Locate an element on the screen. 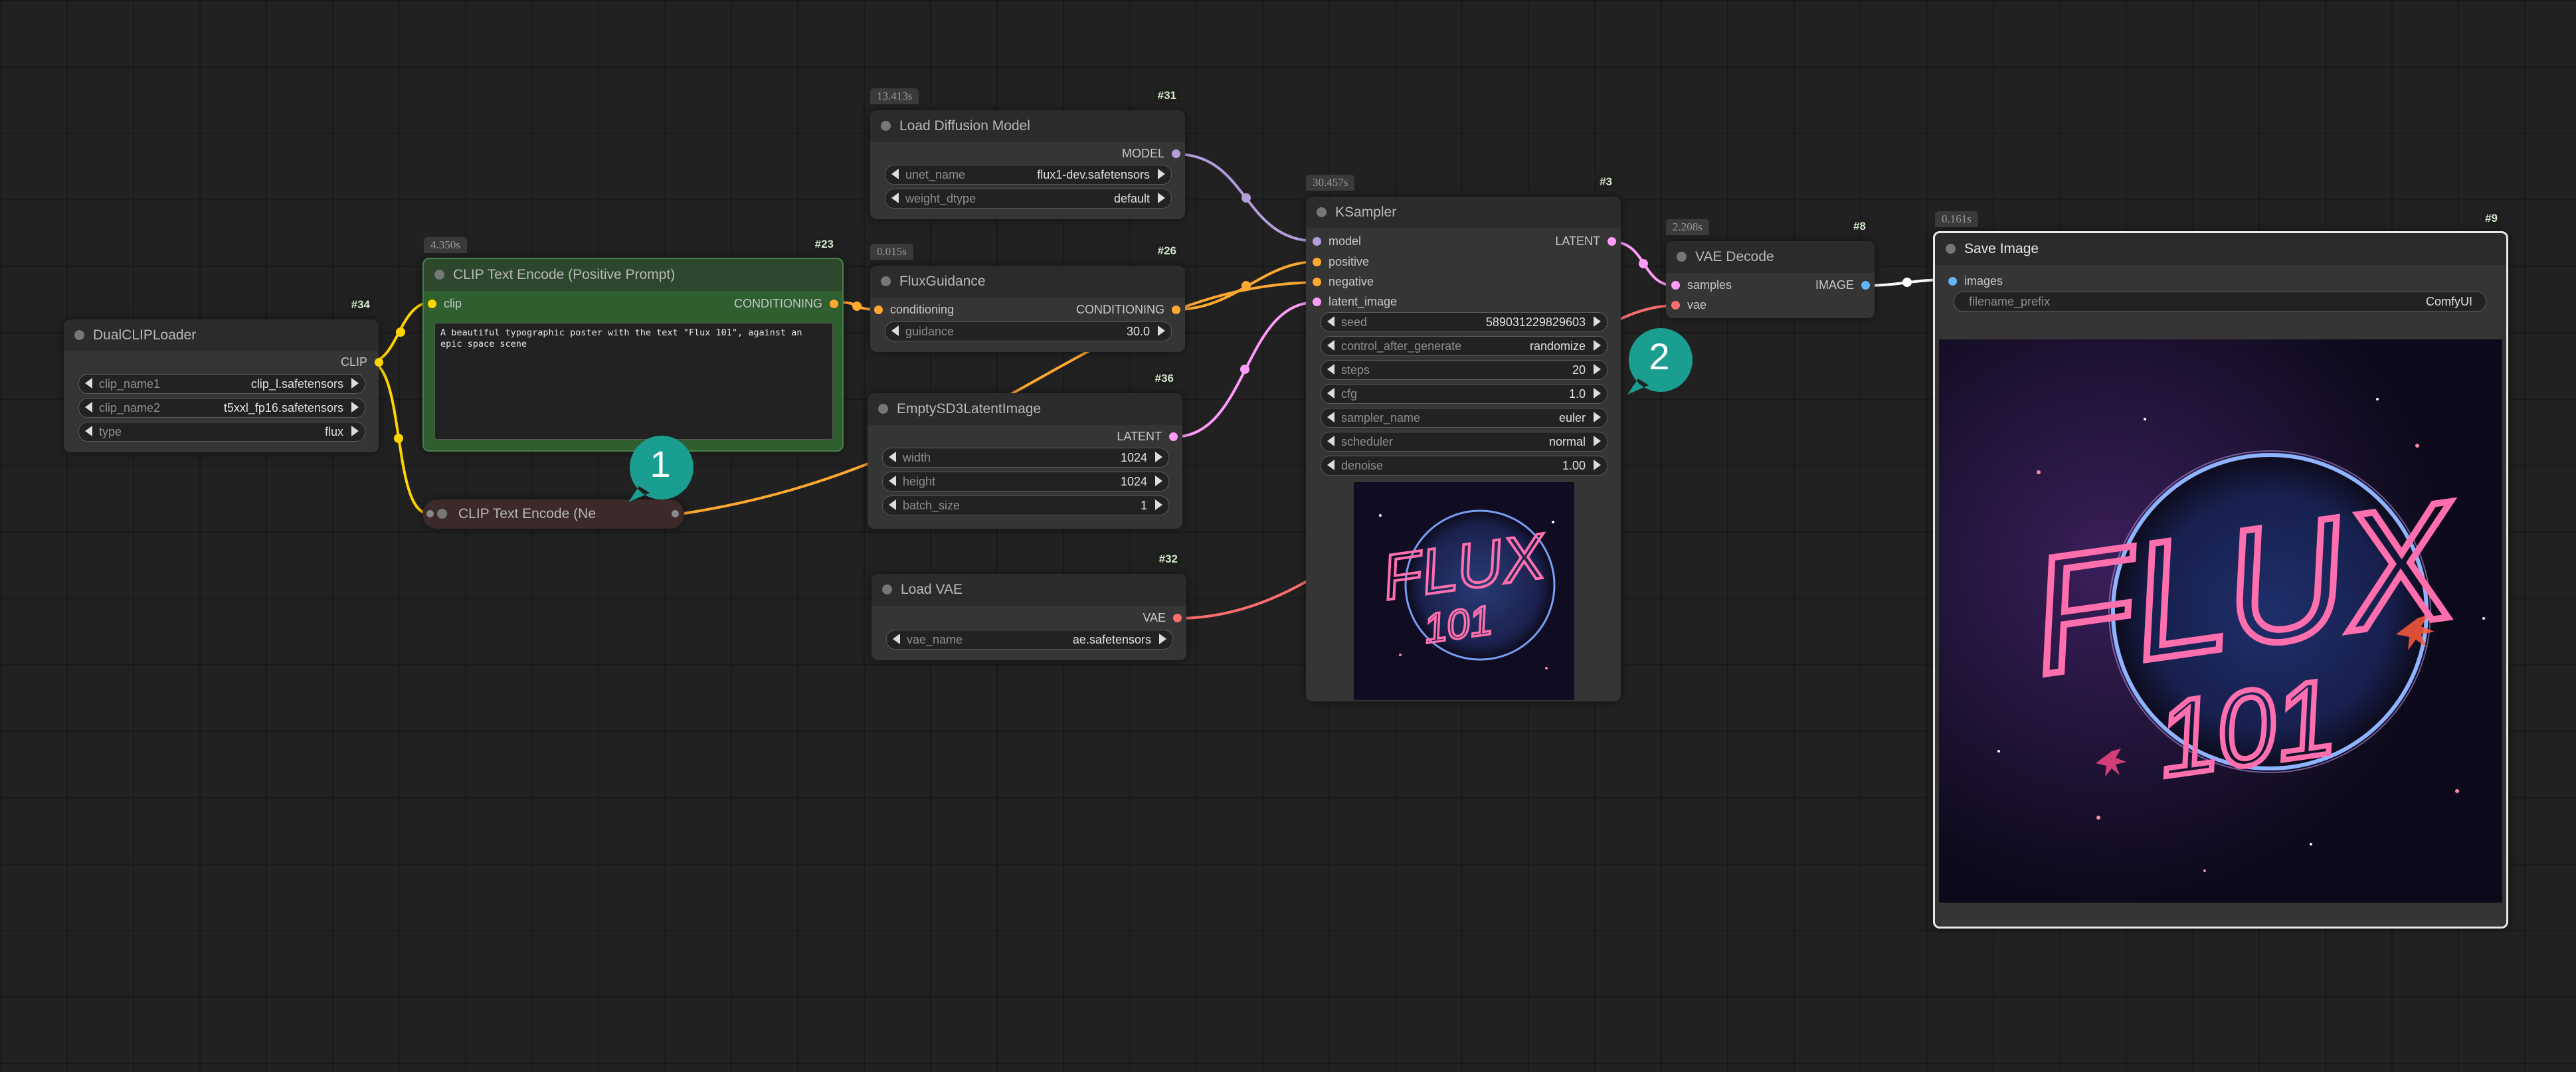  number-seed: seed 589031229829603 is located at coordinates (1464, 322).